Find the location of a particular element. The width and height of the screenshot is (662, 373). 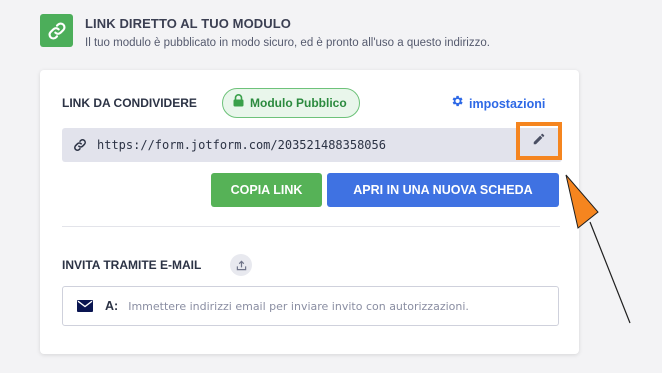

share-link-label: LINK DA CONDIVIDERE is located at coordinates (129, 103).